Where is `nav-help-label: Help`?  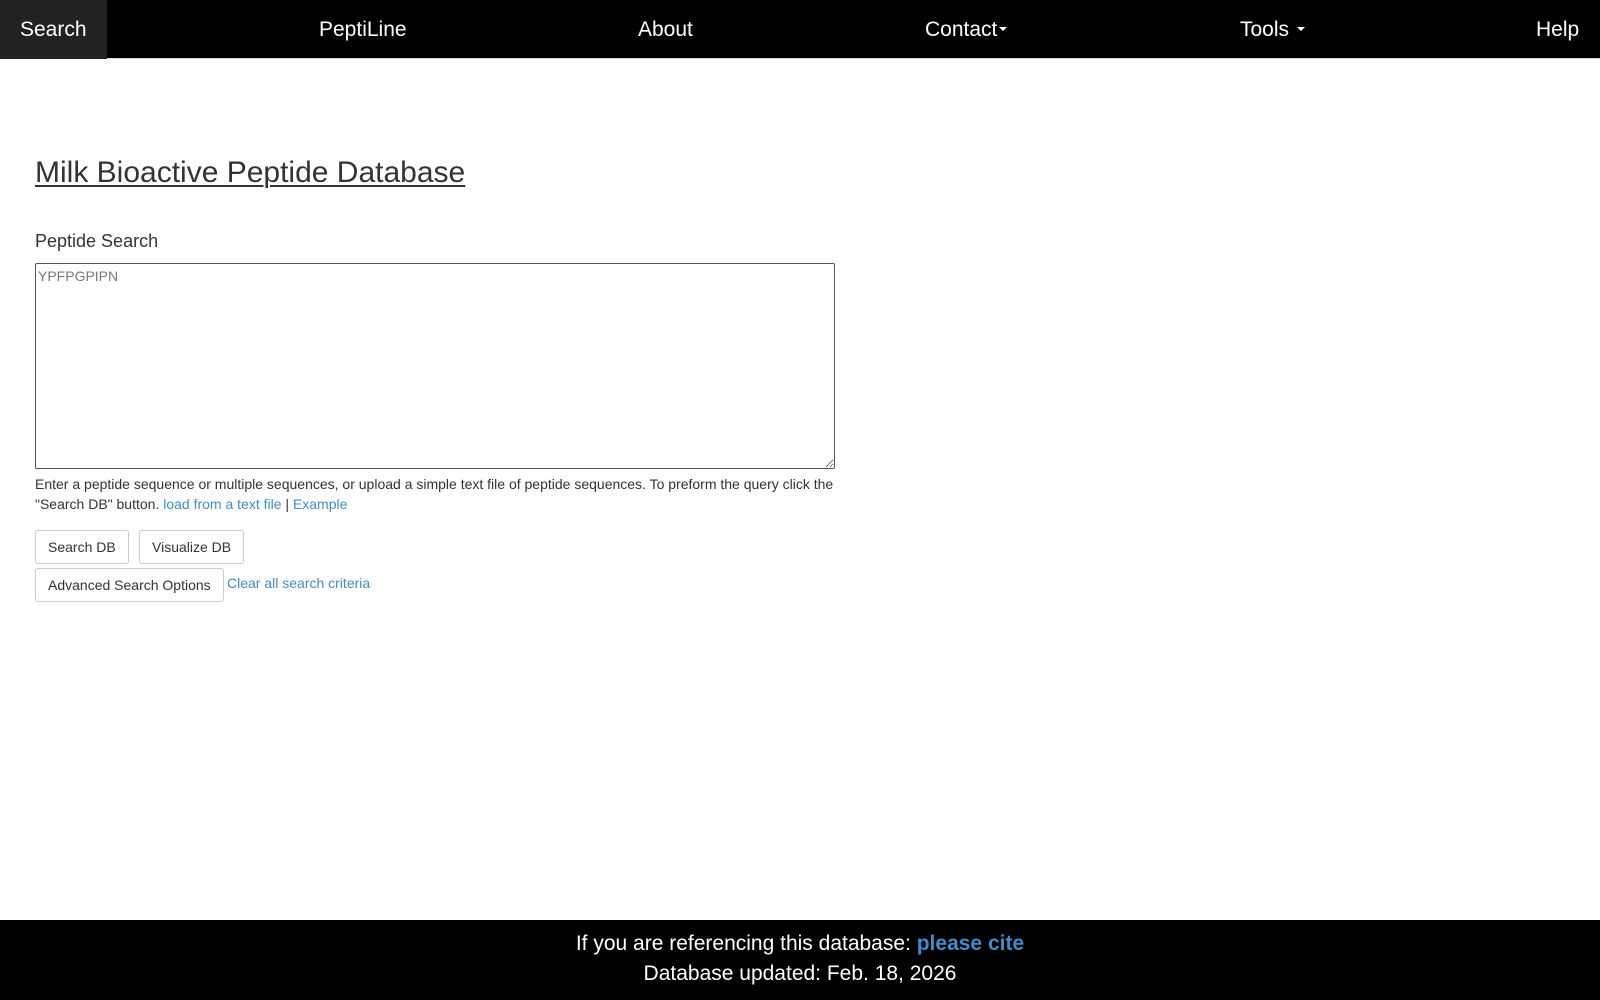
nav-help-label: Help is located at coordinates (1558, 29).